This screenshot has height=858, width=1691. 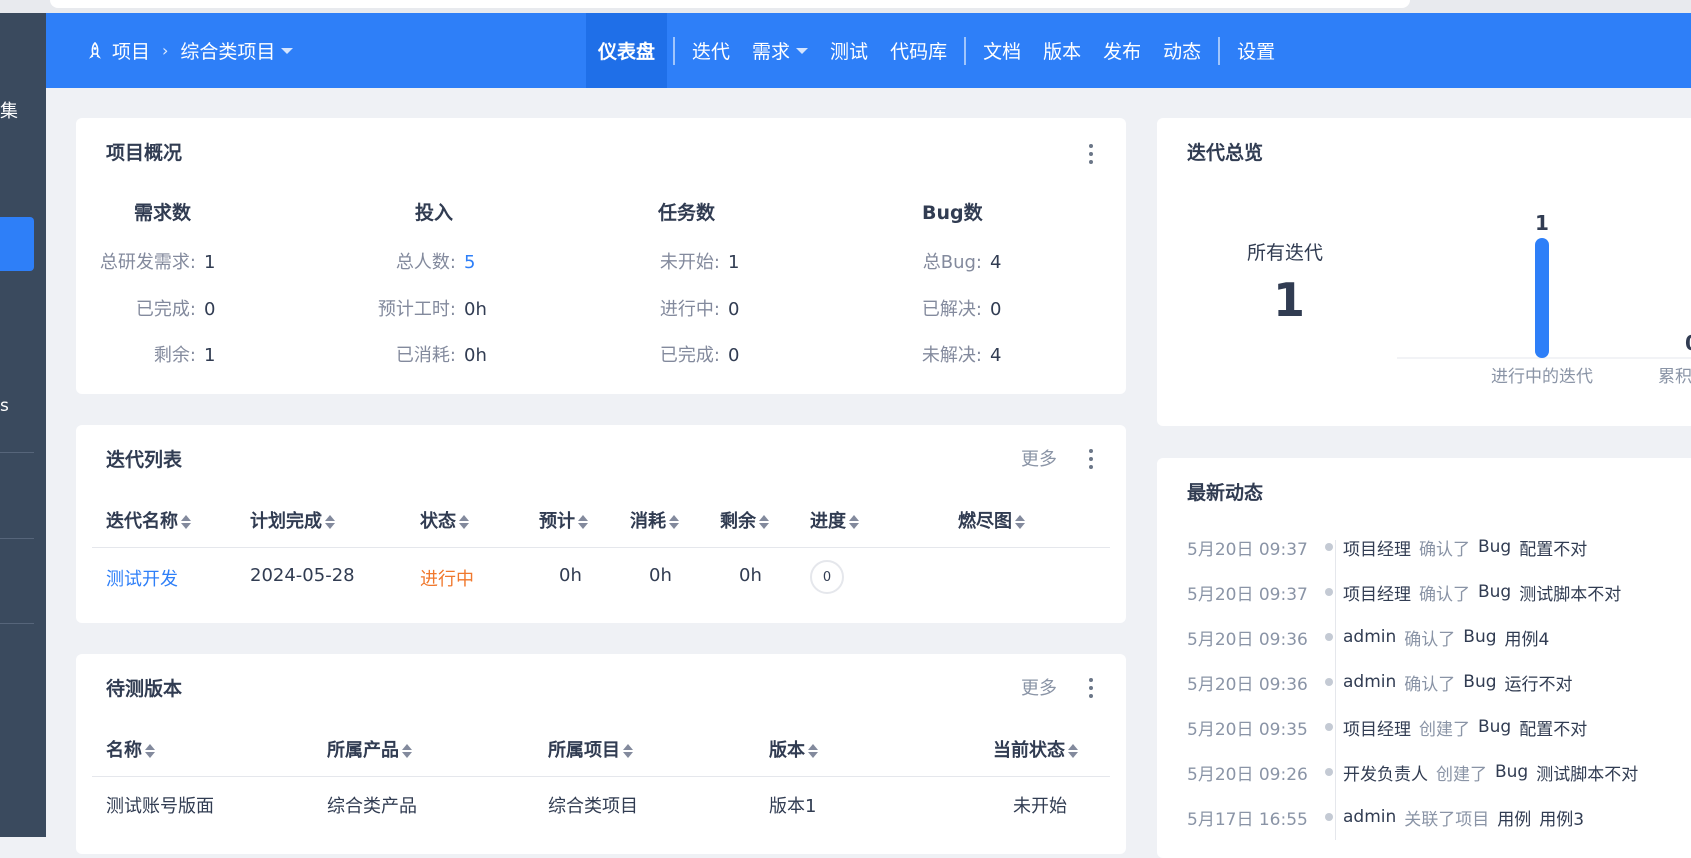 What do you see at coordinates (1444, 729) in the screenshot?
I see `activity-action: 创建了` at bounding box center [1444, 729].